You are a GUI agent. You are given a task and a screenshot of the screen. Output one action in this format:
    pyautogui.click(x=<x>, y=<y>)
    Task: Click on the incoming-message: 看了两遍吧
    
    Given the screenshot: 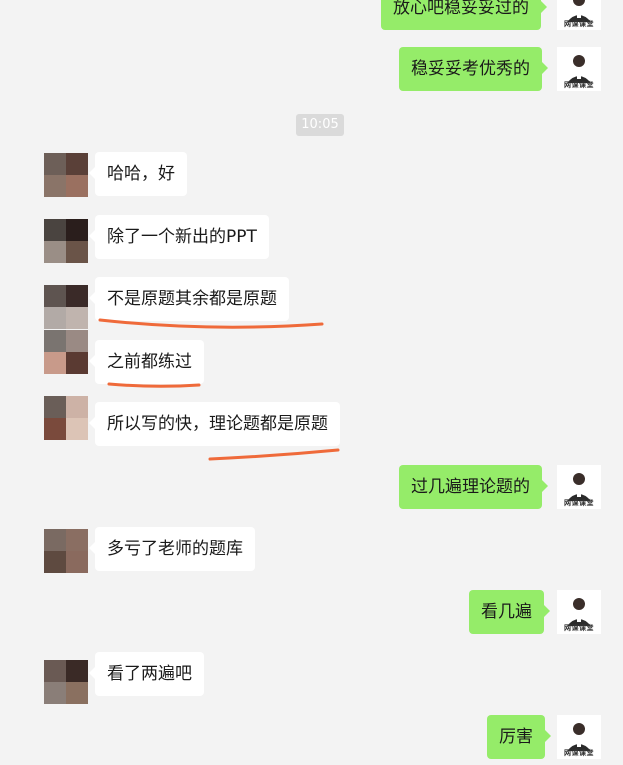 What is the action you would take?
    pyautogui.click(x=146, y=674)
    